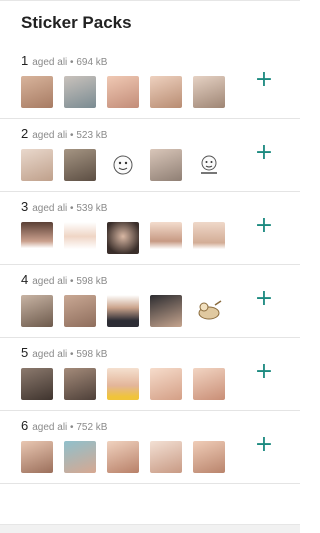  What do you see at coordinates (150, 528) in the screenshot?
I see `bottom-bar` at bounding box center [150, 528].